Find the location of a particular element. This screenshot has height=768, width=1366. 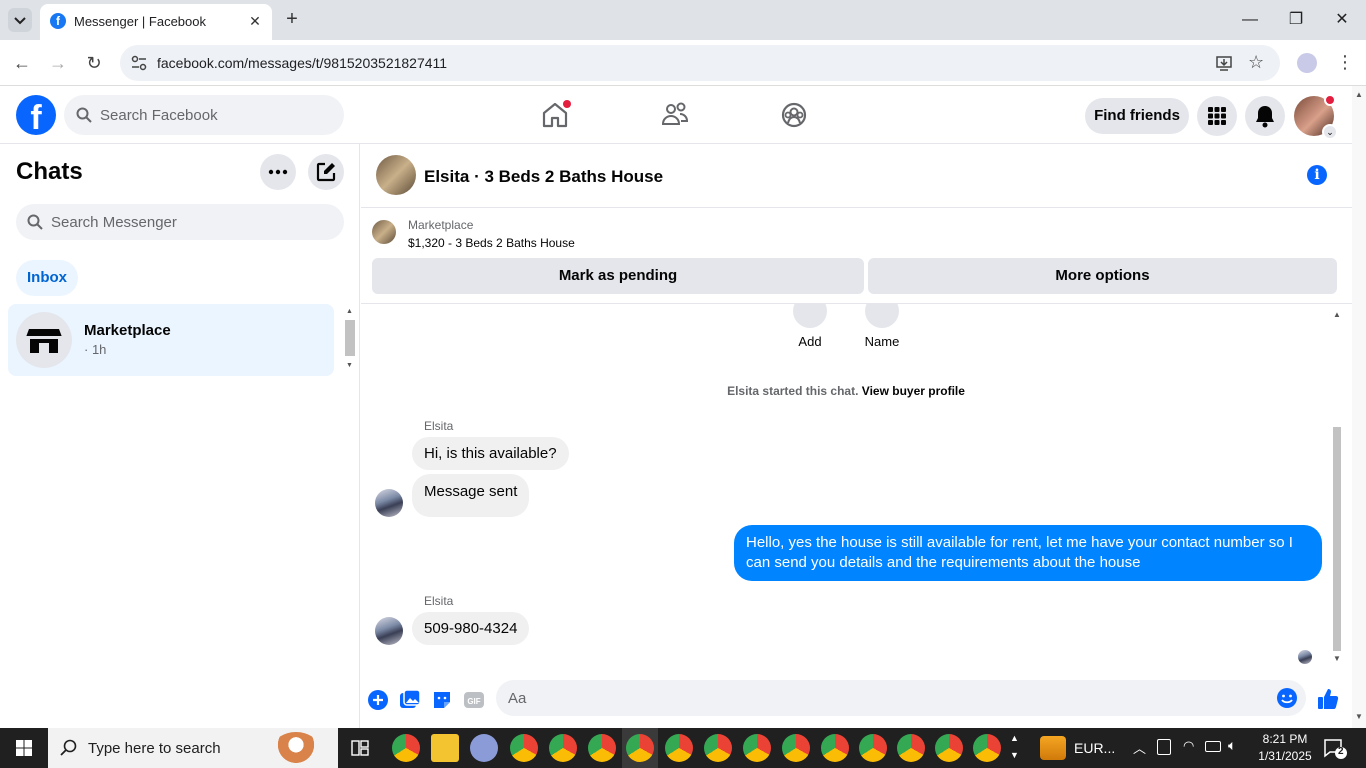

battery-icon is located at coordinates (1213, 746).